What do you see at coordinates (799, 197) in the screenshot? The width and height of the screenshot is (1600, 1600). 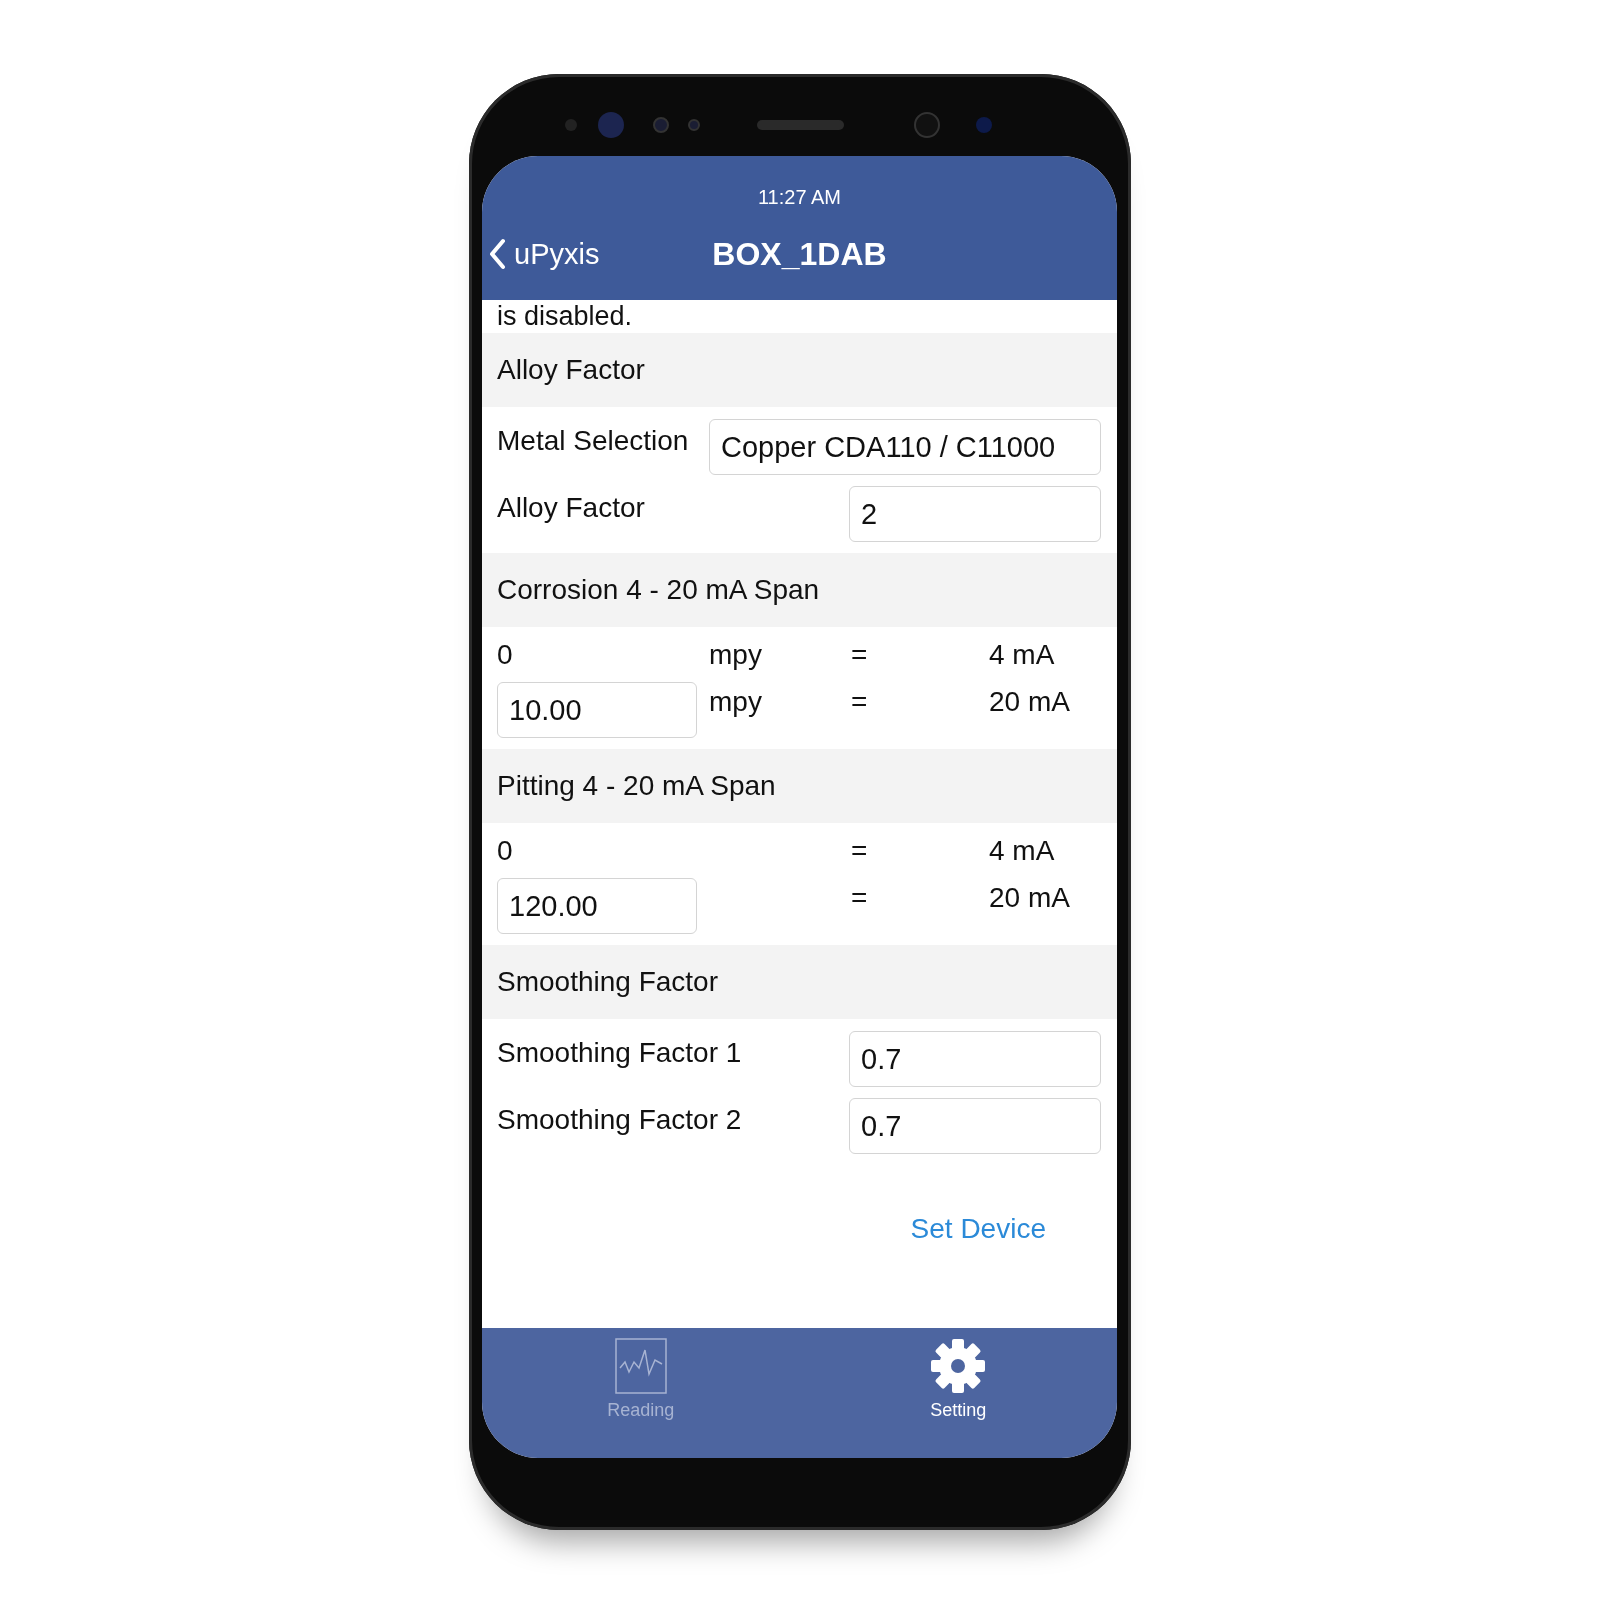 I see `status-time: 11:27 AM` at bounding box center [799, 197].